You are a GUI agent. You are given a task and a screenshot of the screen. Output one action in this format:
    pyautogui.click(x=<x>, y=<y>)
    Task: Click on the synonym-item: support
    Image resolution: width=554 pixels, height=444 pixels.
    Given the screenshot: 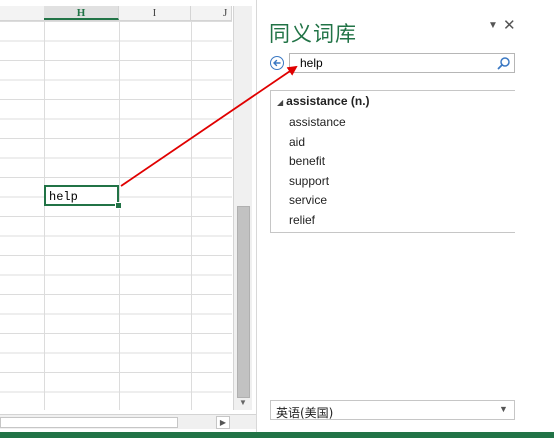 What is the action you would take?
    pyautogui.click(x=317, y=182)
    